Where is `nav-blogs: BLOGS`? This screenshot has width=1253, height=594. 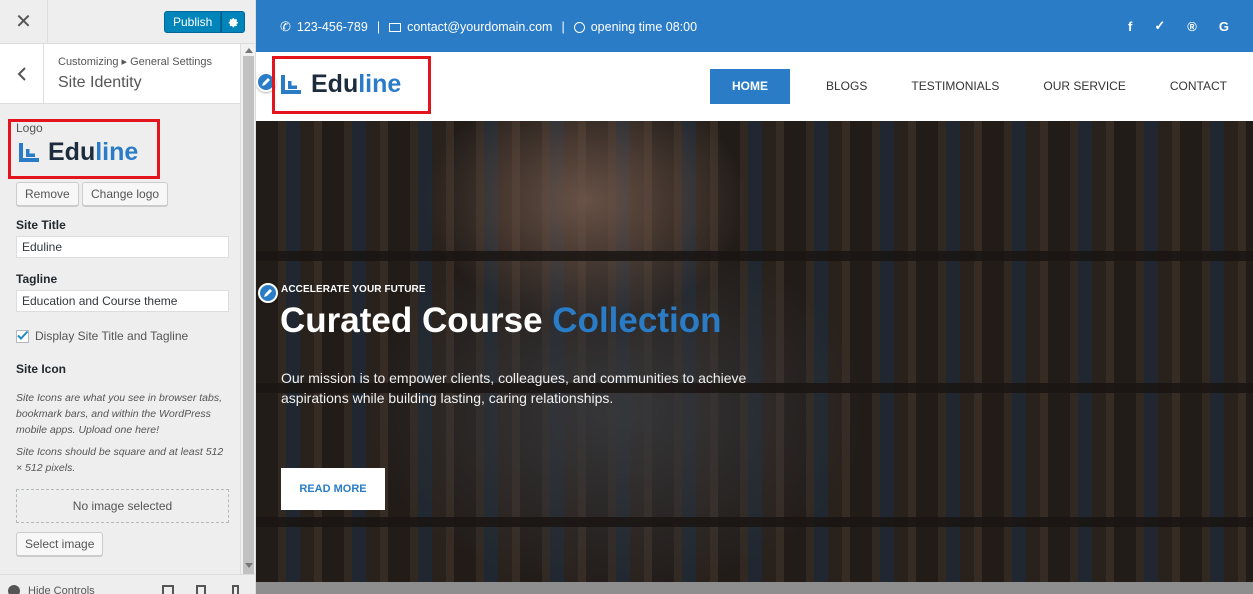
nav-blogs: BLOGS is located at coordinates (846, 86).